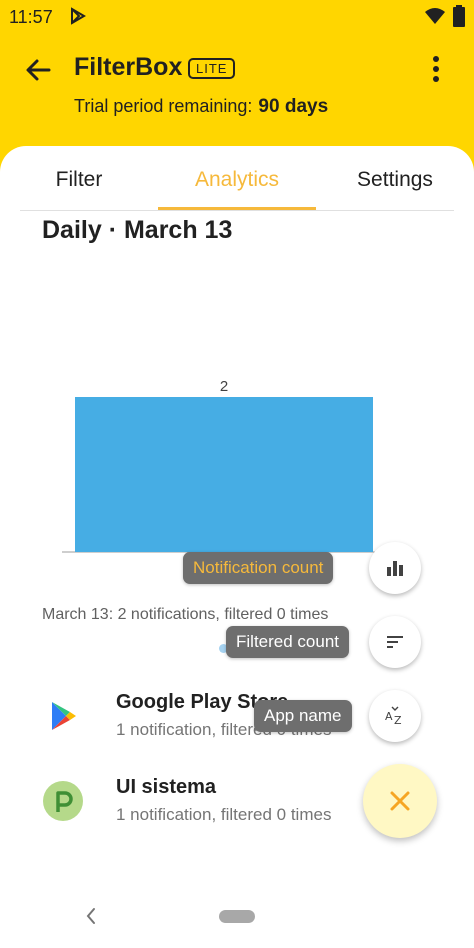 The width and height of the screenshot is (474, 948). What do you see at coordinates (166, 787) in the screenshot?
I see `app-name: UI sistema` at bounding box center [166, 787].